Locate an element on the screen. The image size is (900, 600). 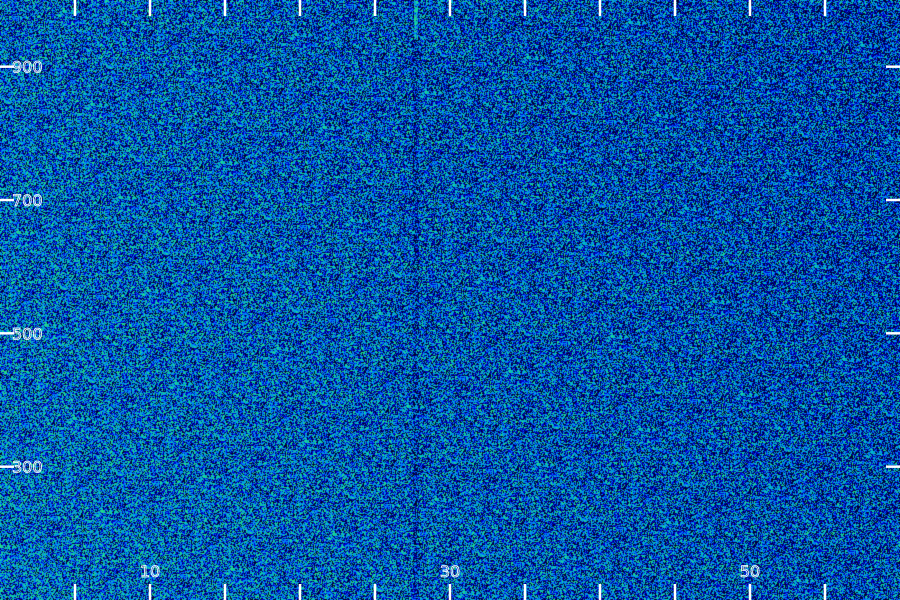
y-tick-label: 300 is located at coordinates (27, 467).